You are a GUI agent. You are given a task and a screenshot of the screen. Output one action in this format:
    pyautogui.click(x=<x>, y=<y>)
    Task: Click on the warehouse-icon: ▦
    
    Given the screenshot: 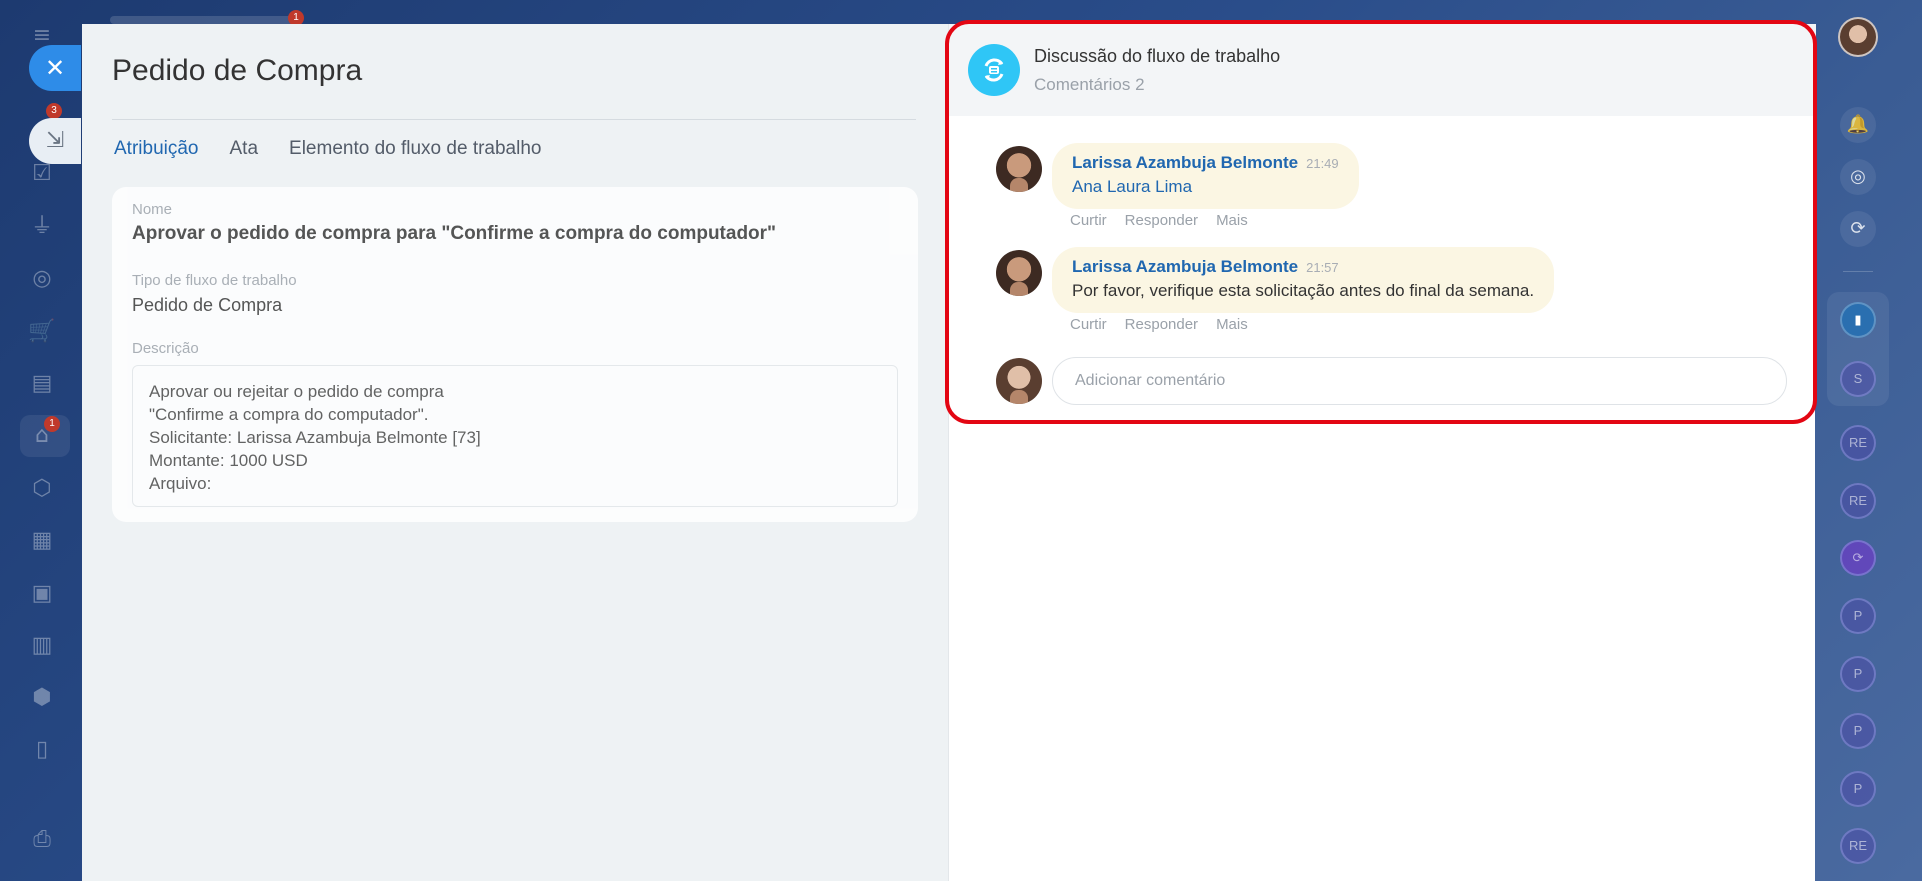 What is the action you would take?
    pyautogui.click(x=42, y=541)
    